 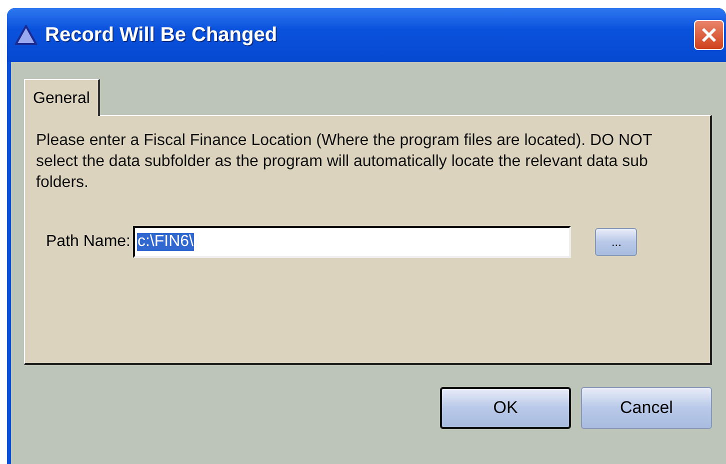 I want to click on path-label: Path Name:, so click(x=88, y=242).